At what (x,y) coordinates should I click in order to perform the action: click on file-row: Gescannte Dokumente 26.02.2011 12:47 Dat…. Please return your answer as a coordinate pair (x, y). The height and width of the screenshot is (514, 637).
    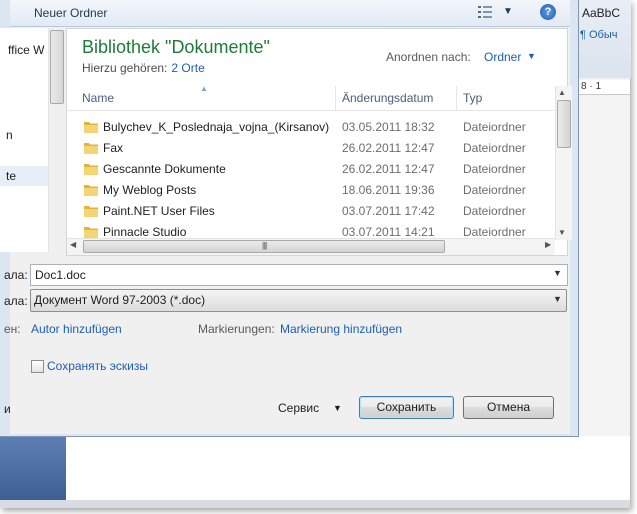
    Looking at the image, I should click on (318, 169).